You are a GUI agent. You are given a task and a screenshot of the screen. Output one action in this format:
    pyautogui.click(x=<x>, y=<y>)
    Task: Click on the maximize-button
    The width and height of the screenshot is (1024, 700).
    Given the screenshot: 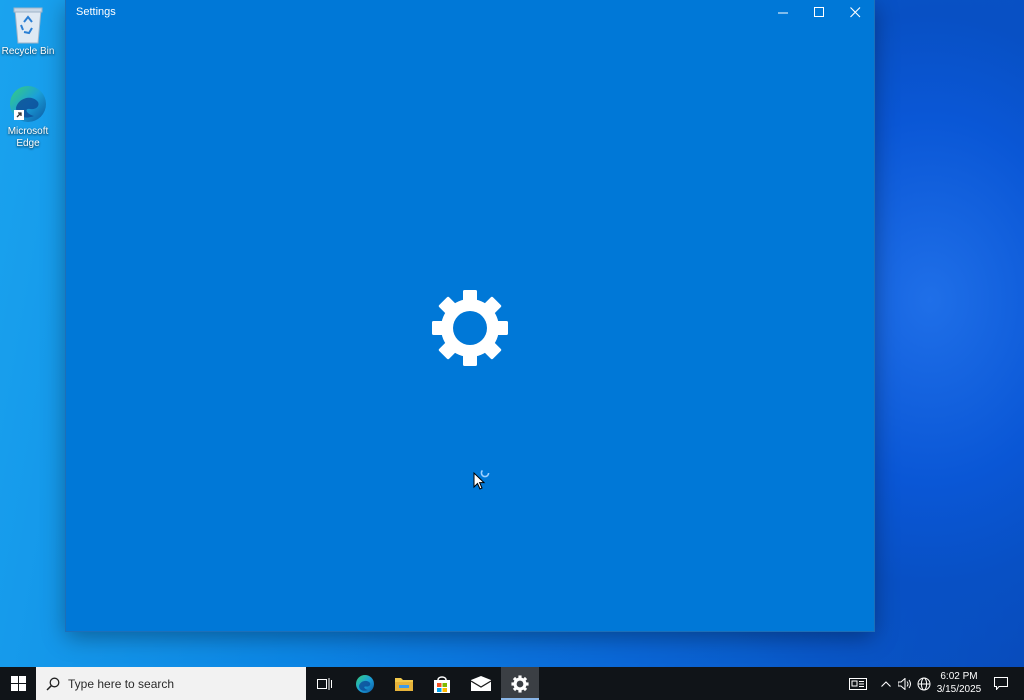 What is the action you would take?
    pyautogui.click(x=819, y=12)
    